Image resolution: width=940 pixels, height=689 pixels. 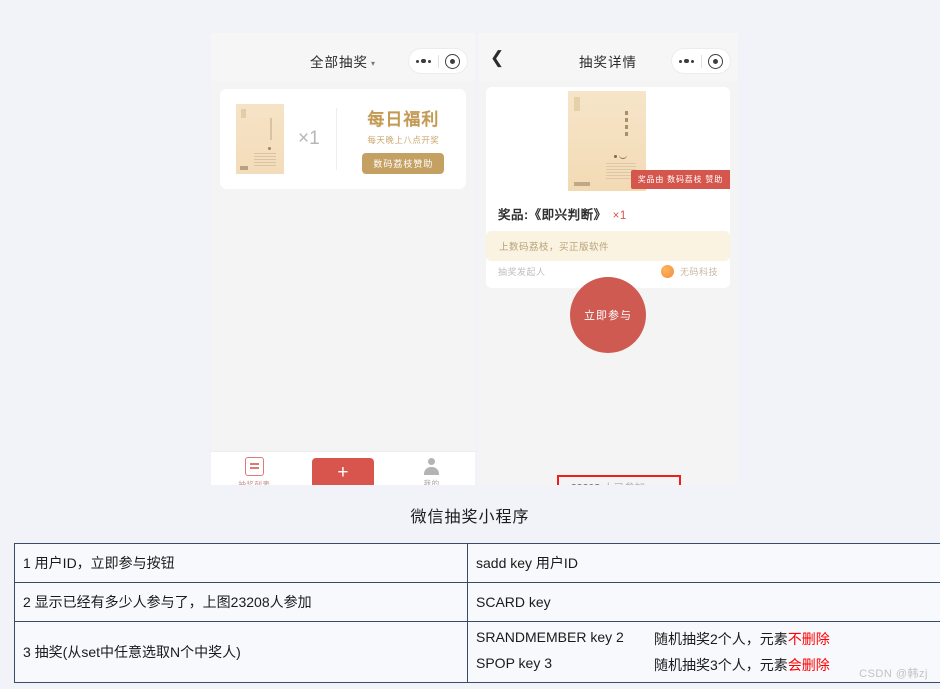 I want to click on command-description: 随机抽奖2个人，元素不删除, so click(x=797, y=639).